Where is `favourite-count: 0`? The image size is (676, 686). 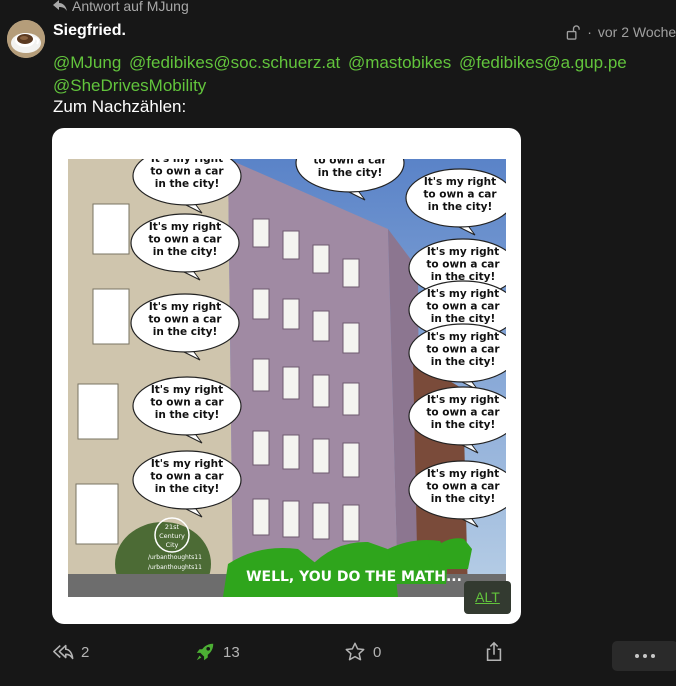 favourite-count: 0 is located at coordinates (377, 652).